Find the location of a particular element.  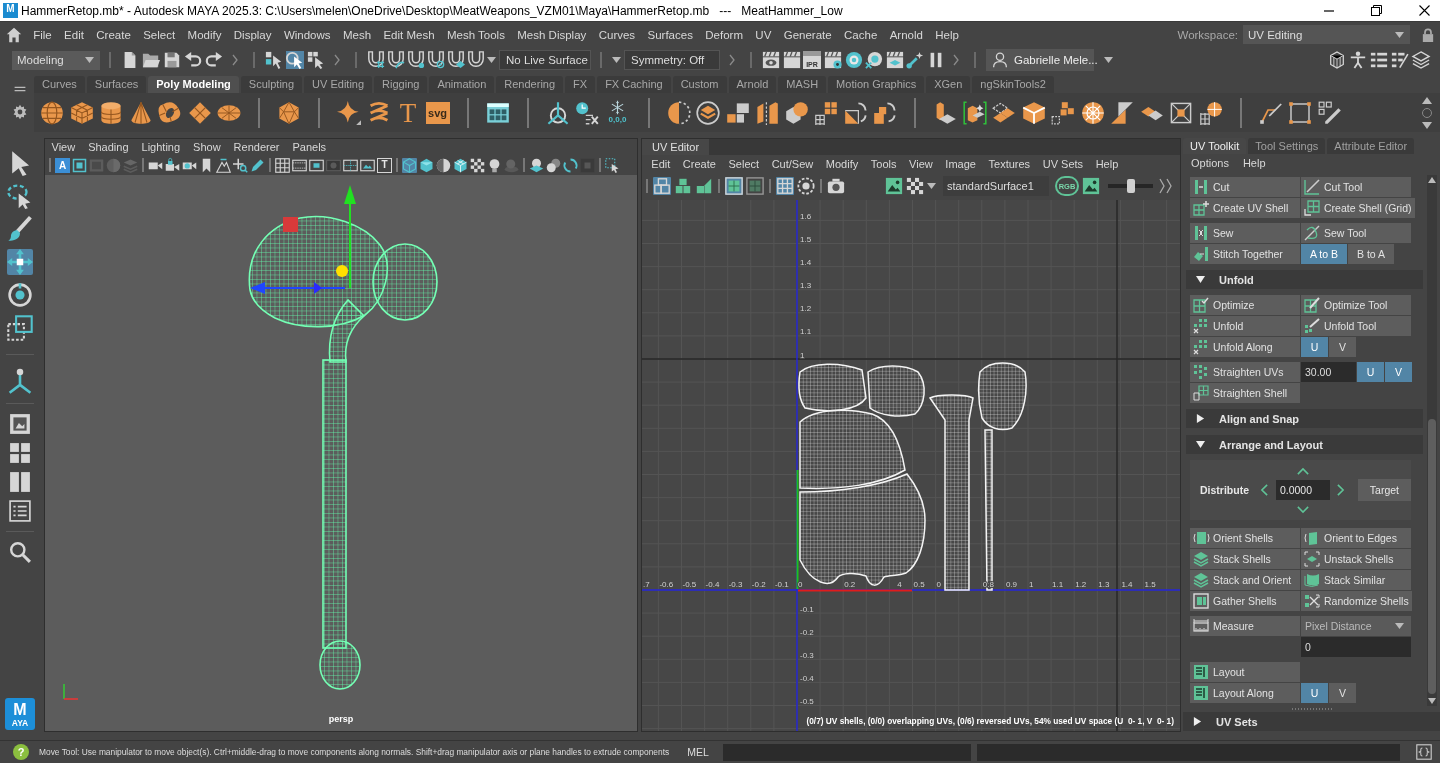

menu-item: Create is located at coordinates (113, 34).